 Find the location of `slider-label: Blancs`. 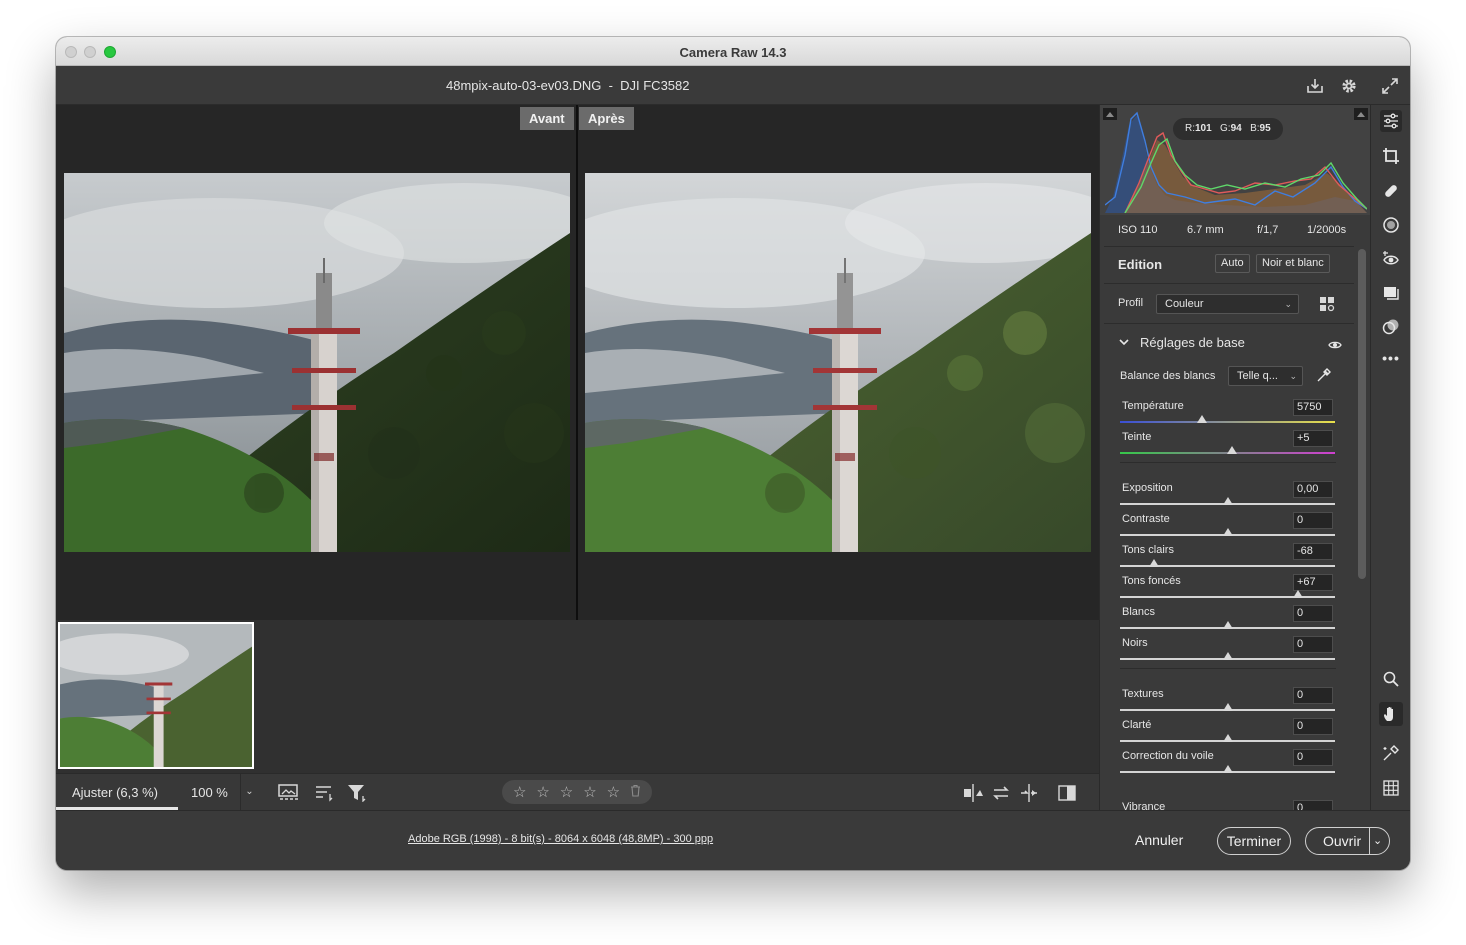

slider-label: Blancs is located at coordinates (1139, 612).